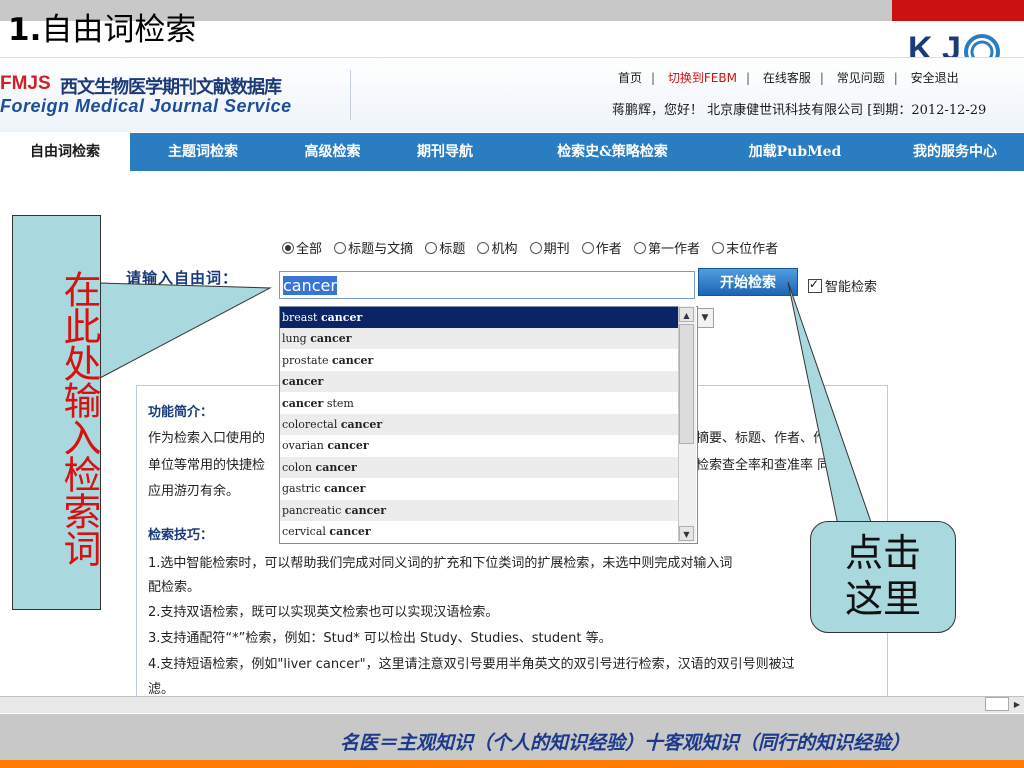 Image resolution: width=1024 pixels, height=768 pixels. Describe the element at coordinates (997, 704) in the screenshot. I see `scrollbar-thumb` at that location.